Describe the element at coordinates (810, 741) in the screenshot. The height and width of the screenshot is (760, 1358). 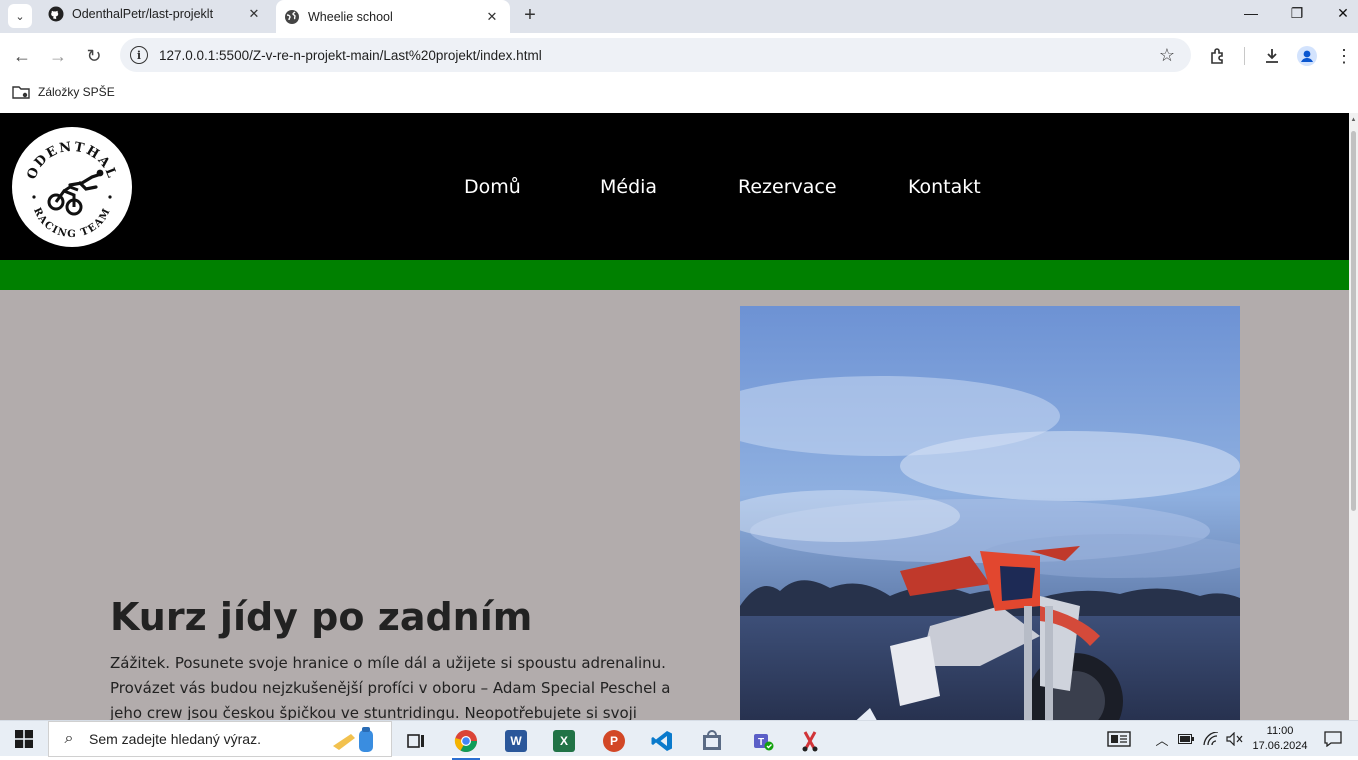
I see `snipping-tool-taskbar-icon` at that location.